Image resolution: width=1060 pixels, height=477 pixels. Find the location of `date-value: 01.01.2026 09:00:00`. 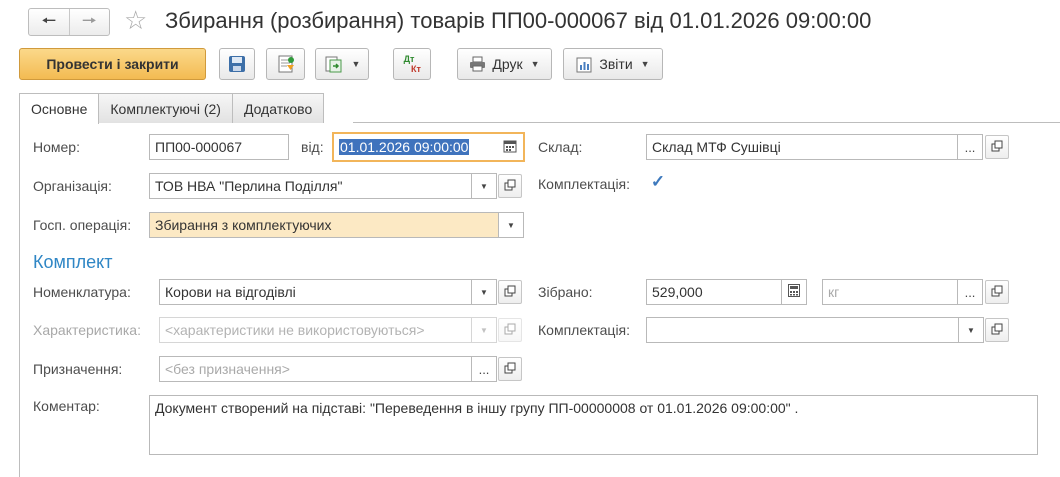

date-value: 01.01.2026 09:00:00 is located at coordinates (404, 147).